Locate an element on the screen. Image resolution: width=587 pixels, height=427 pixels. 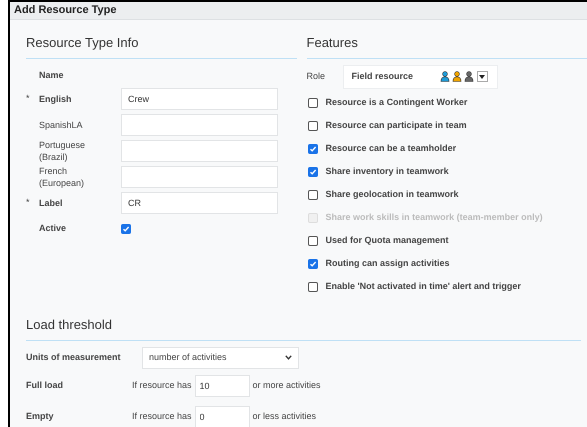
option-label: Enable 'Not activated in time' alert and trigger is located at coordinates (423, 287).